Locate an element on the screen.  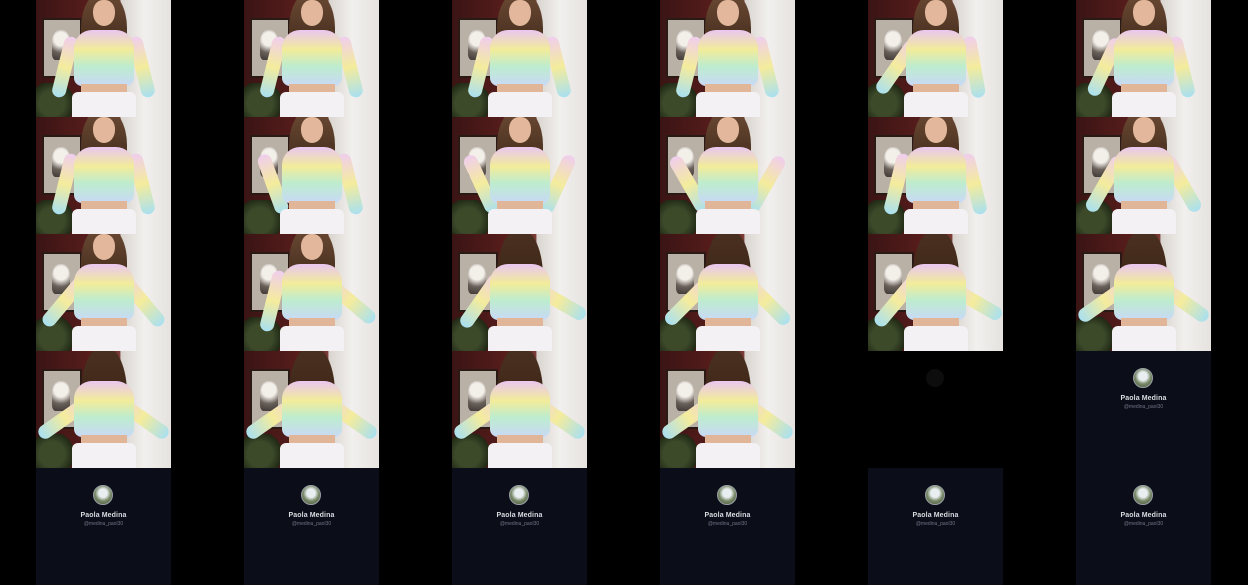
sheet-column-4: Paola Medina @medina_paol30 is located at coordinates (727, 292).